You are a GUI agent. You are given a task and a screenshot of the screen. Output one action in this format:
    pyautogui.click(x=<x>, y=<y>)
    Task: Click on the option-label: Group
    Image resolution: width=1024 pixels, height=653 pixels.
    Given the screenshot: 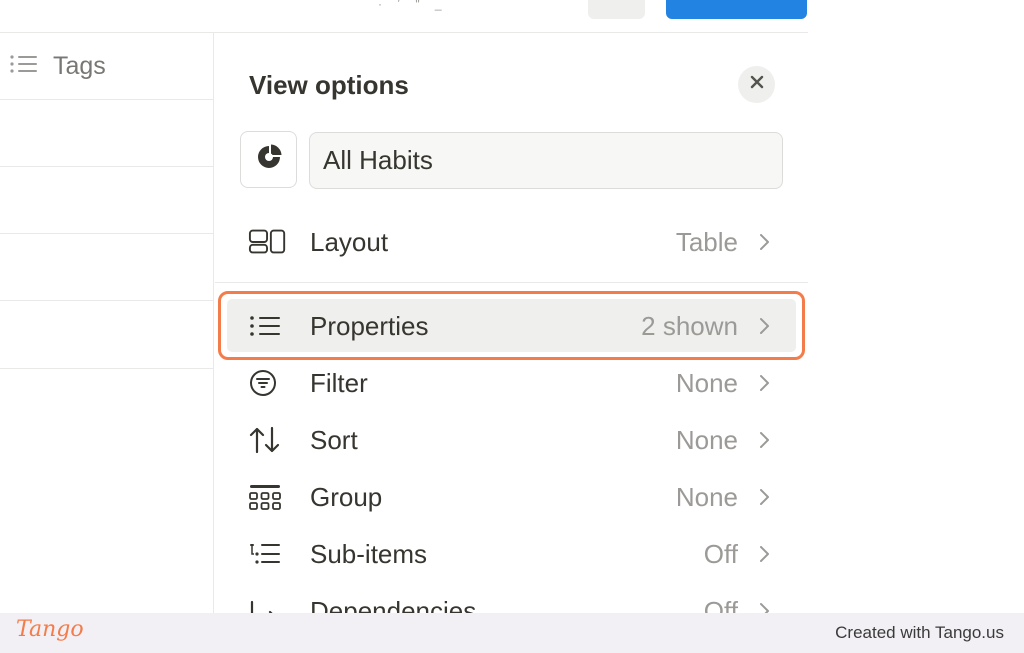 What is the action you would take?
    pyautogui.click(x=346, y=496)
    